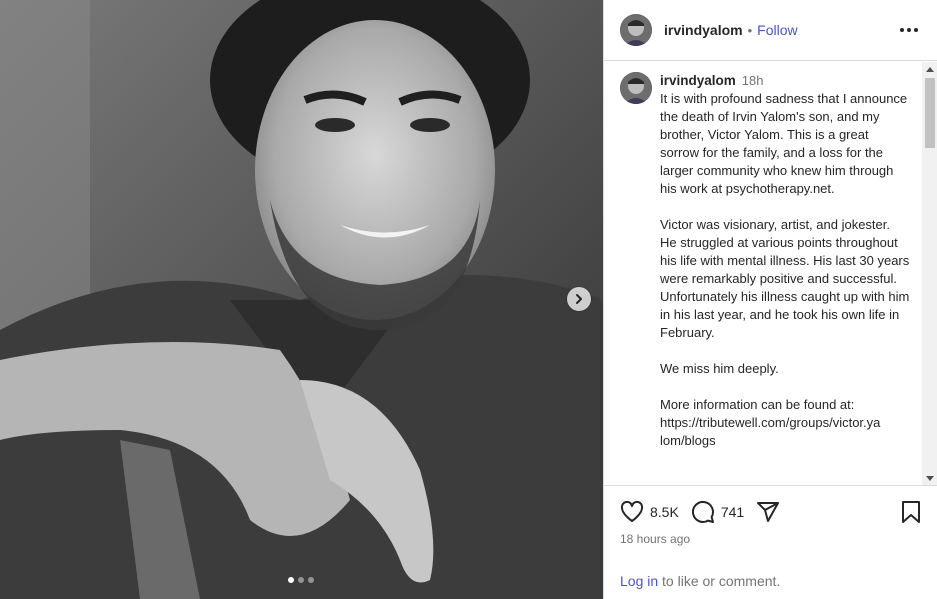 Image resolution: width=937 pixels, height=599 pixels. I want to click on post-header: irvindyalom • Follow, so click(770, 30).